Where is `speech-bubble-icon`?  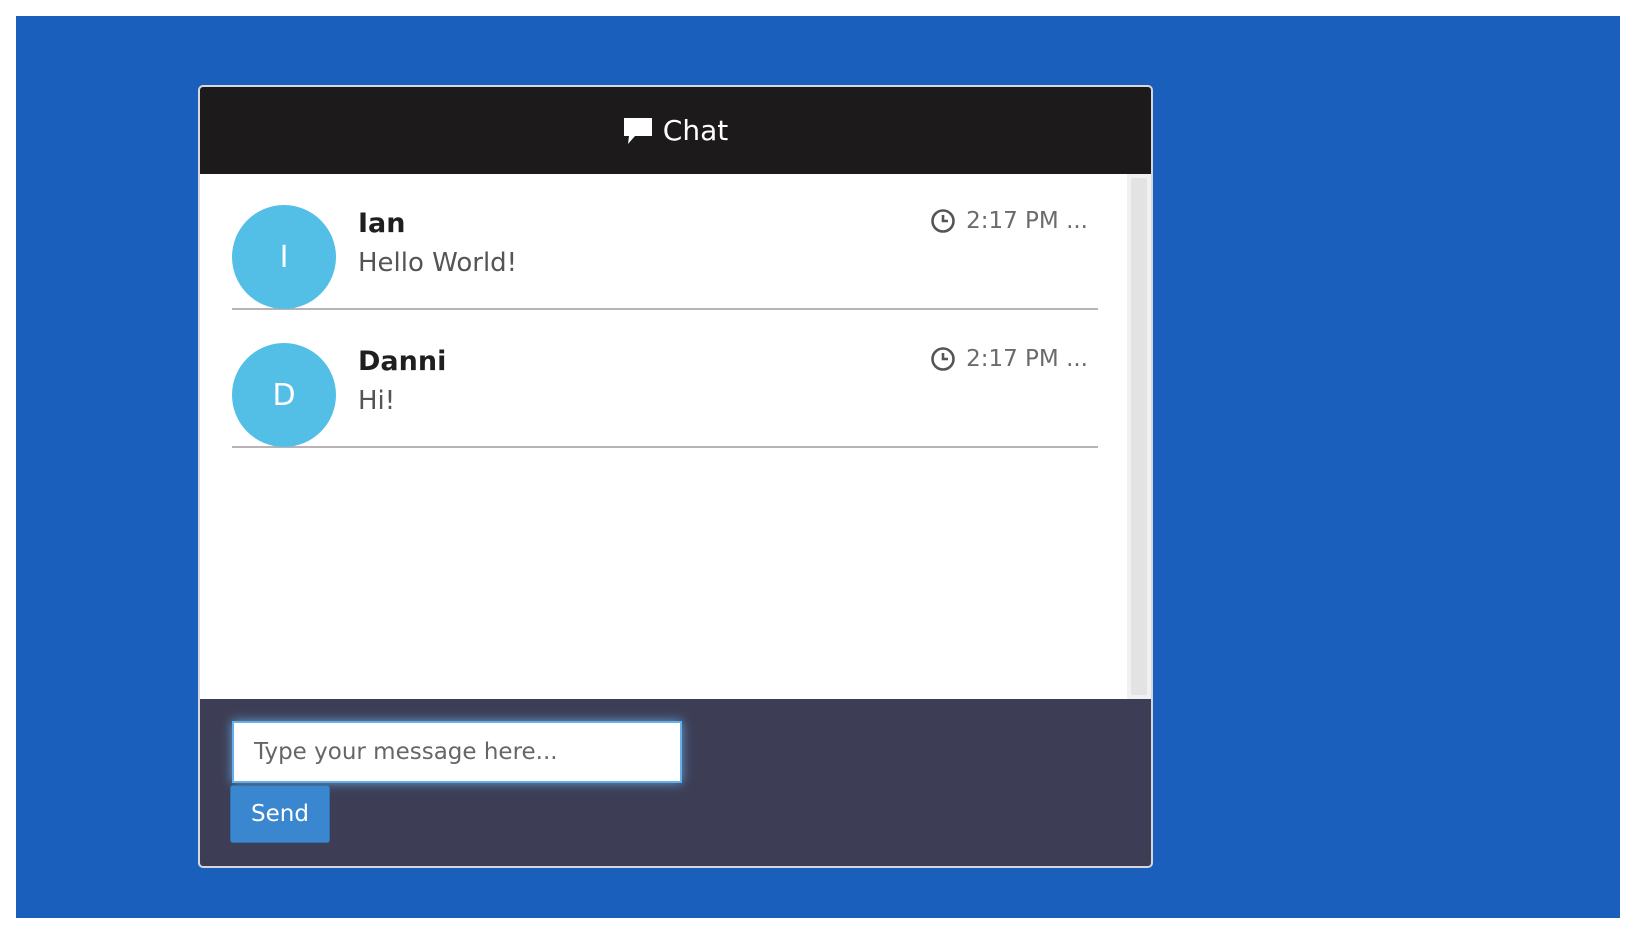
speech-bubble-icon is located at coordinates (637, 130).